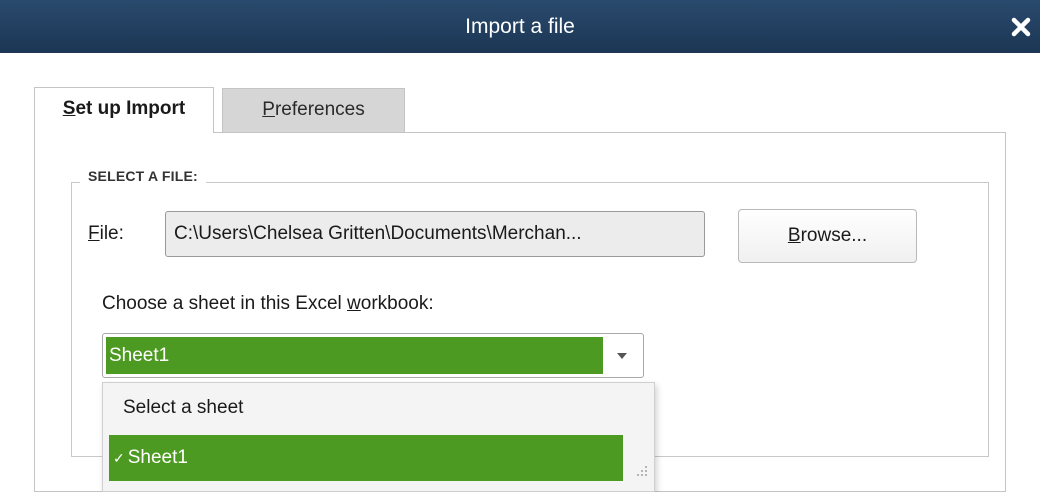 This screenshot has height=492, width=1040. What do you see at coordinates (69, 108) in the screenshot?
I see `tab-set-up-import-mnemonic: S` at bounding box center [69, 108].